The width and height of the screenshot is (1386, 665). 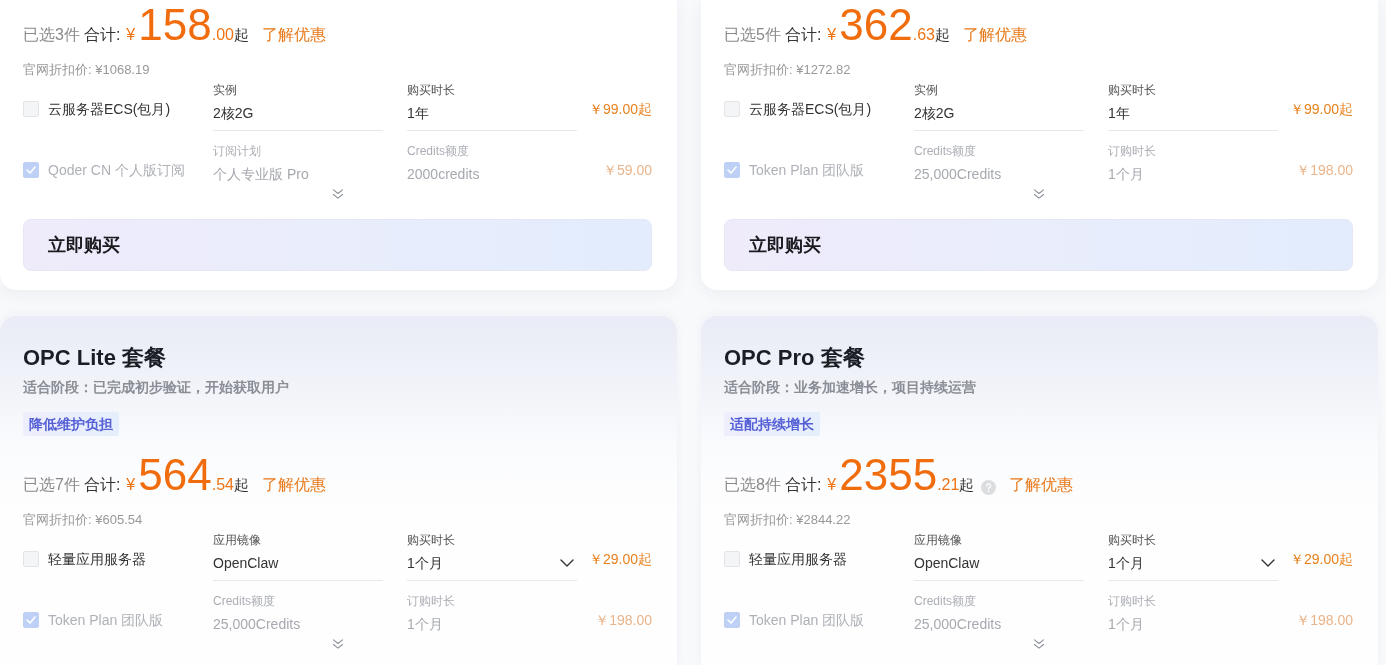 I want to click on total-price-integer: 158, so click(x=175, y=25).